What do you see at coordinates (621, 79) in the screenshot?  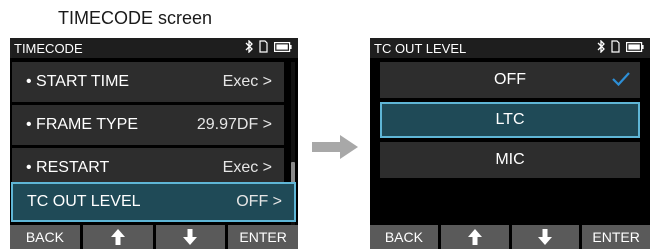 I see `check-icon` at bounding box center [621, 79].